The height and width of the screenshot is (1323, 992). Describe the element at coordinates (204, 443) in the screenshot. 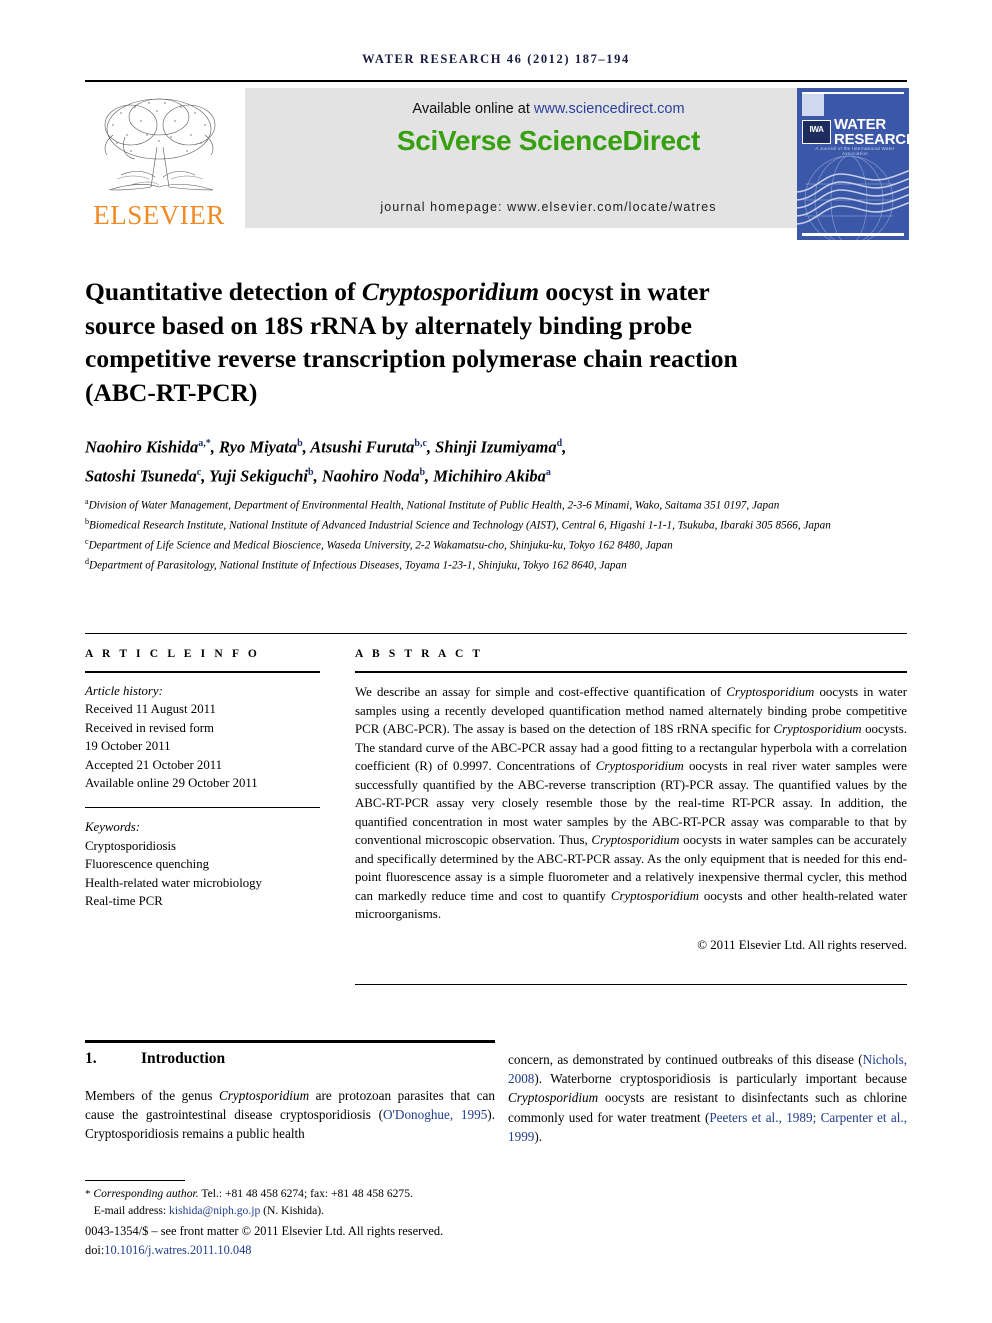

I see `author-affil-mark: a,*` at that location.